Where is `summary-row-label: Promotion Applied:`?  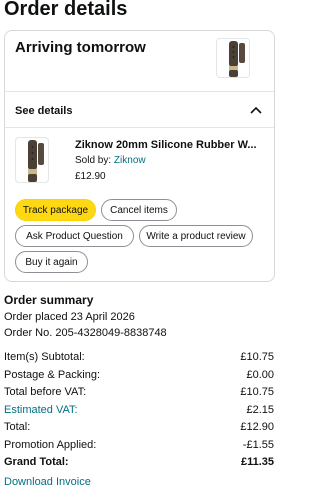 summary-row-label: Promotion Applied: is located at coordinates (50, 444).